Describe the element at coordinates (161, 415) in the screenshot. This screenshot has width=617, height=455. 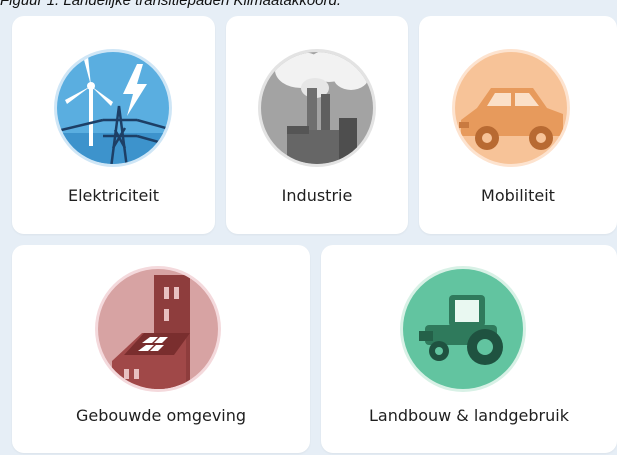
I see `tile-label: Gebouwde omgeving` at that location.